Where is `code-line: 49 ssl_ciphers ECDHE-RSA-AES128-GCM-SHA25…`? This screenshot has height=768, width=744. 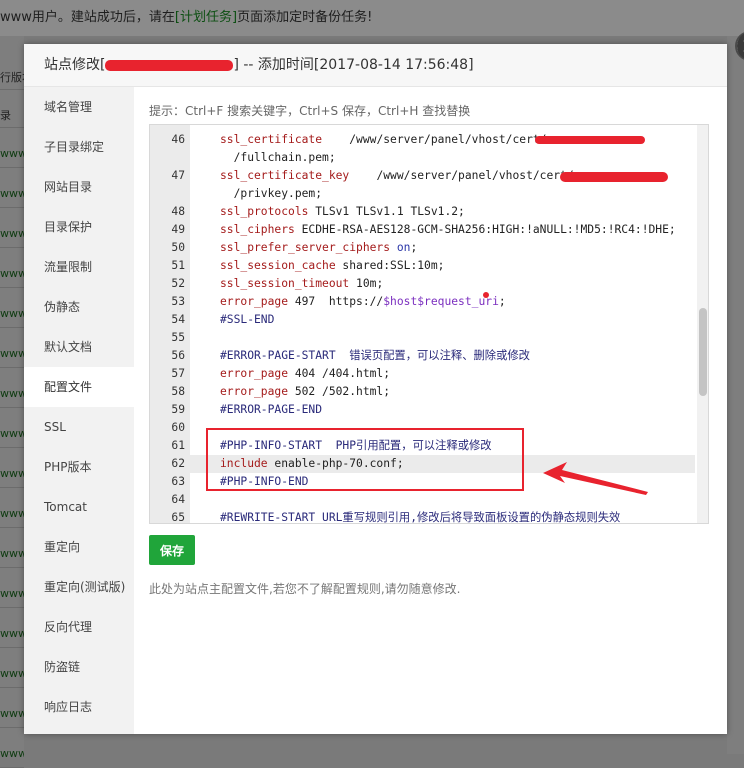
code-line: 49 ssl_ciphers ECDHE-RSA-AES128-GCM-SHA25… is located at coordinates (422, 230).